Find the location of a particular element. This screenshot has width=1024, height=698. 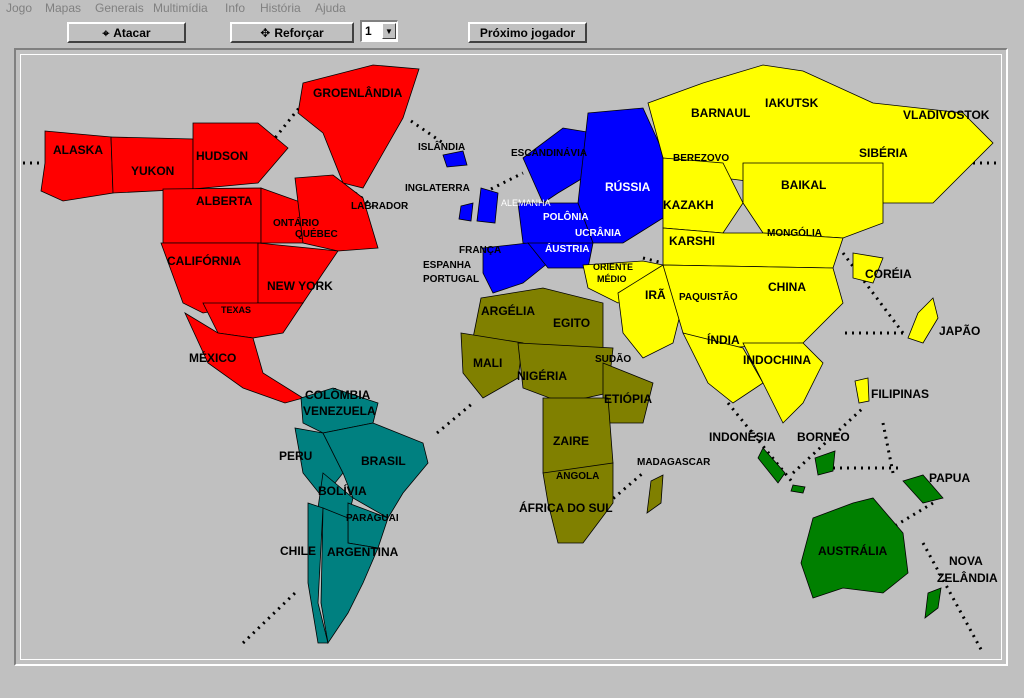

territory-indonesia-east is located at coordinates (798, 489).